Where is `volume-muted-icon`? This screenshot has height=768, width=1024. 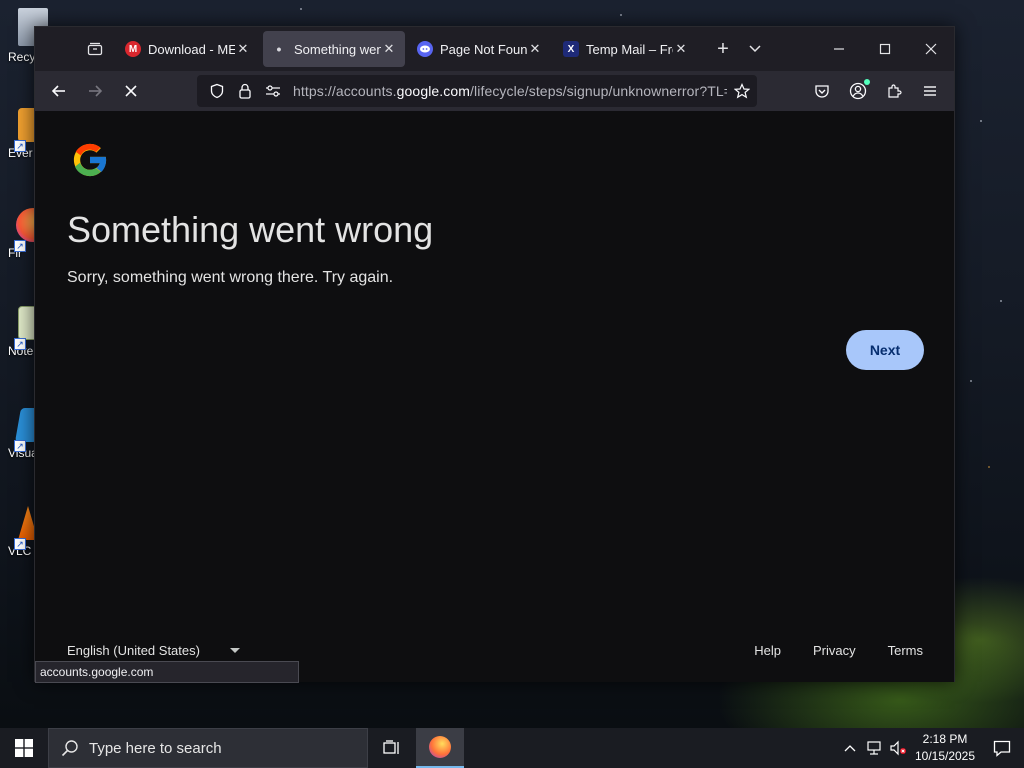
volume-muted-icon is located at coordinates (898, 748).